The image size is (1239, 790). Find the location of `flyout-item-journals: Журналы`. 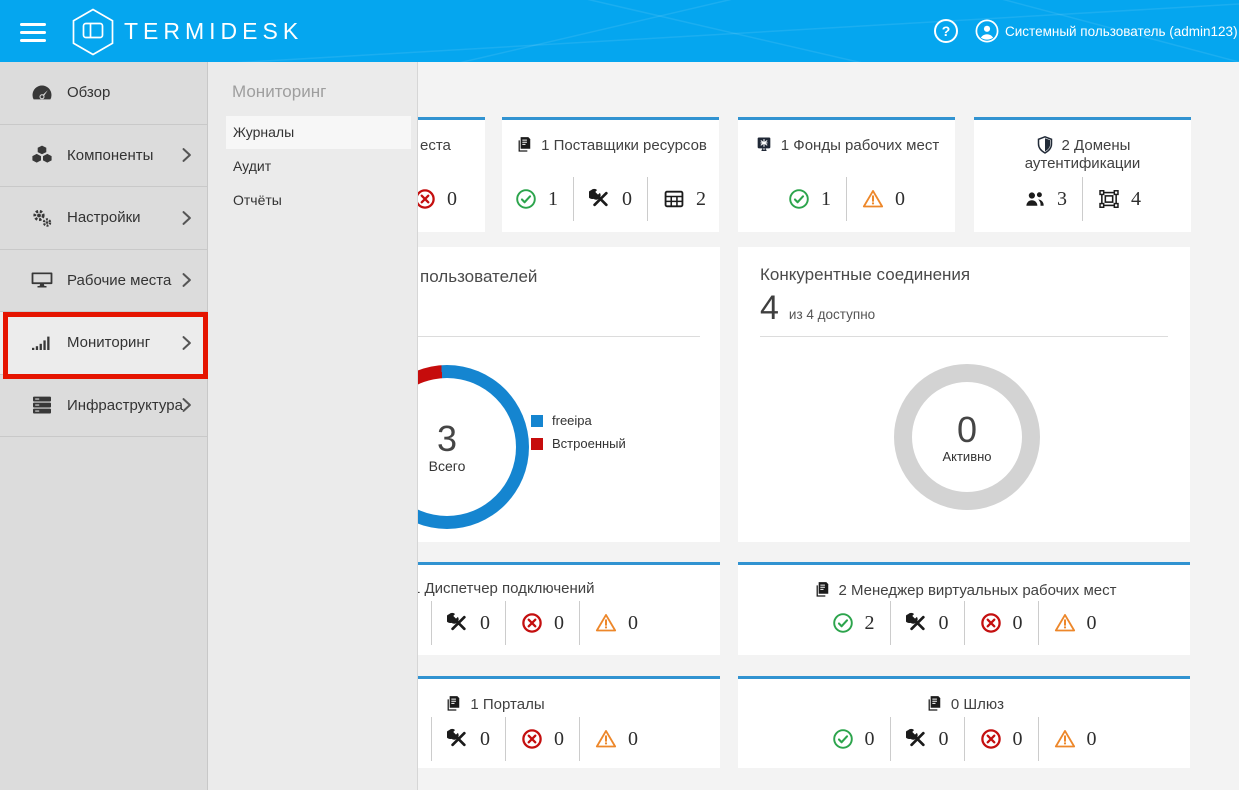

flyout-item-journals: Журналы is located at coordinates (318, 132).